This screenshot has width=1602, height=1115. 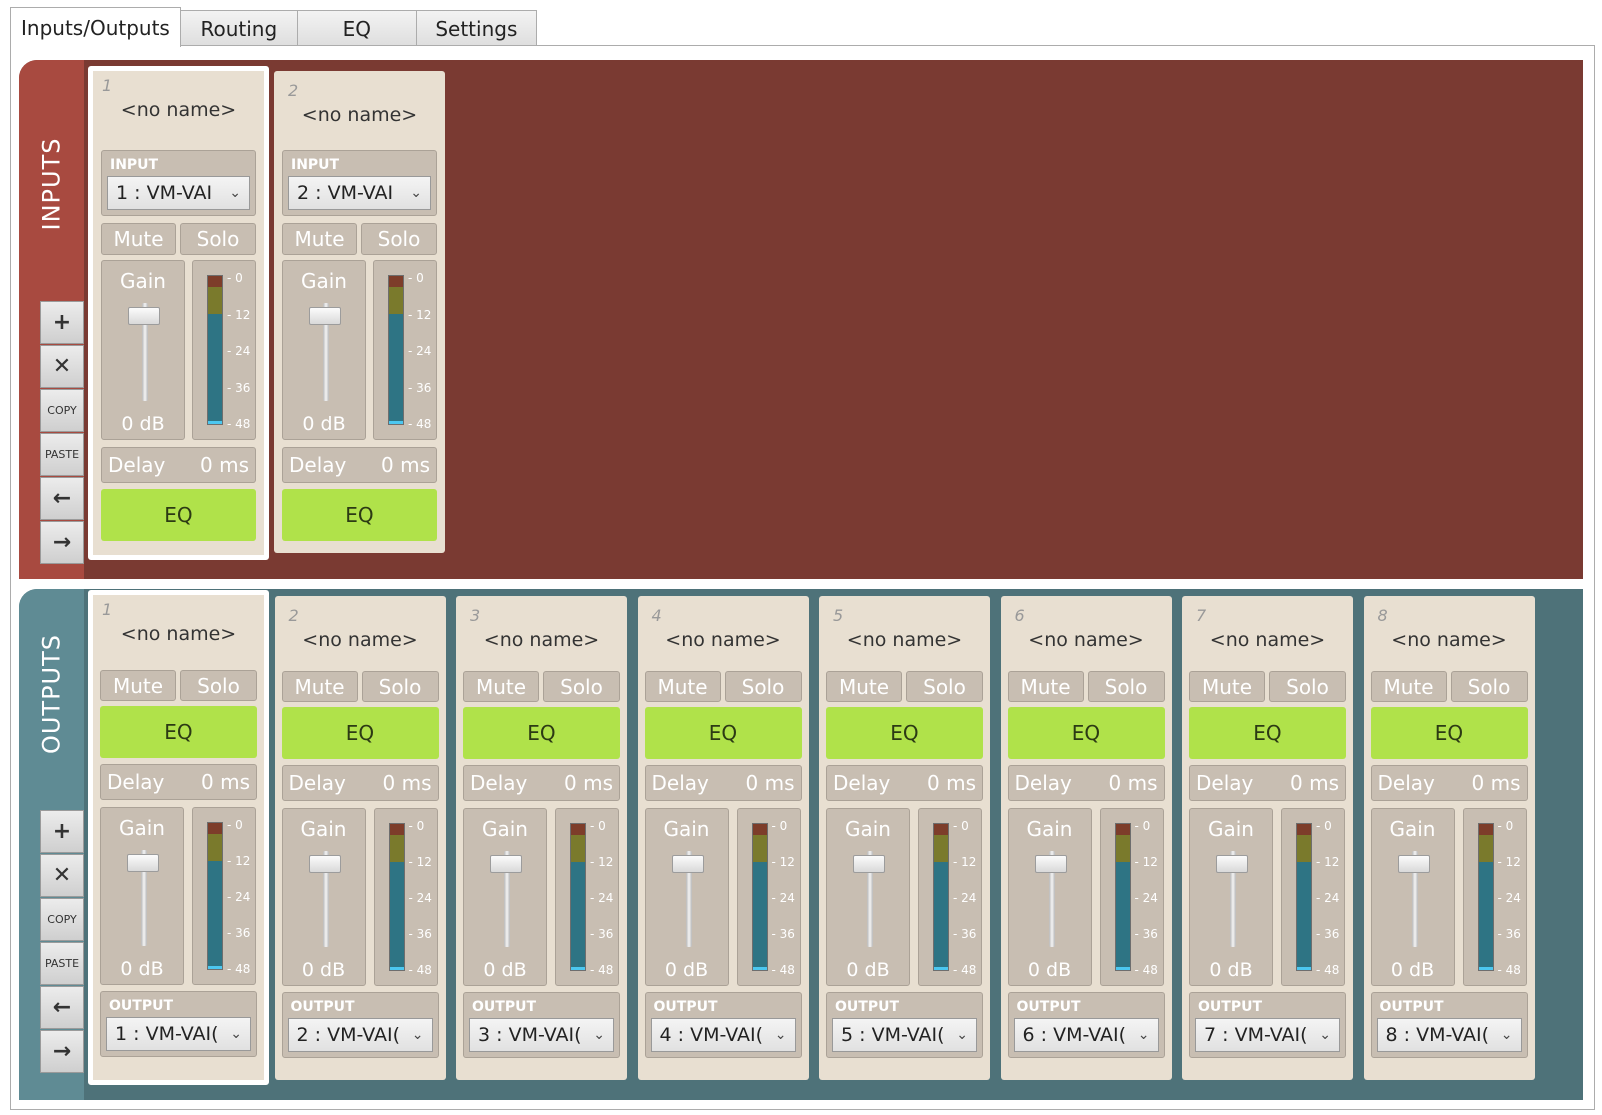 What do you see at coordinates (238, 28) in the screenshot?
I see `tab-routing: Routing` at bounding box center [238, 28].